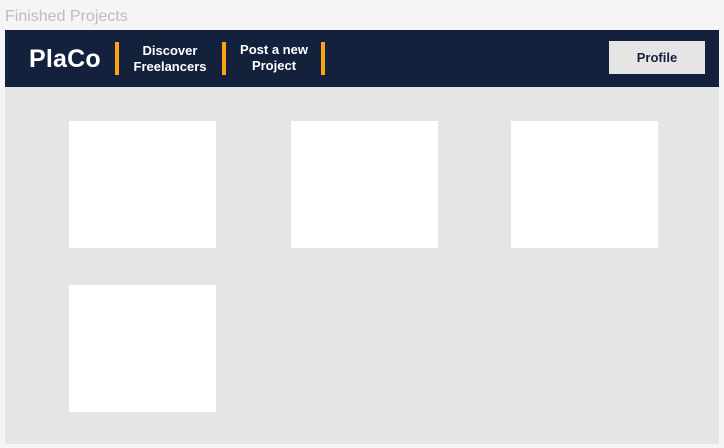  What do you see at coordinates (274, 49) in the screenshot?
I see `nav-link-line: Post a new` at bounding box center [274, 49].